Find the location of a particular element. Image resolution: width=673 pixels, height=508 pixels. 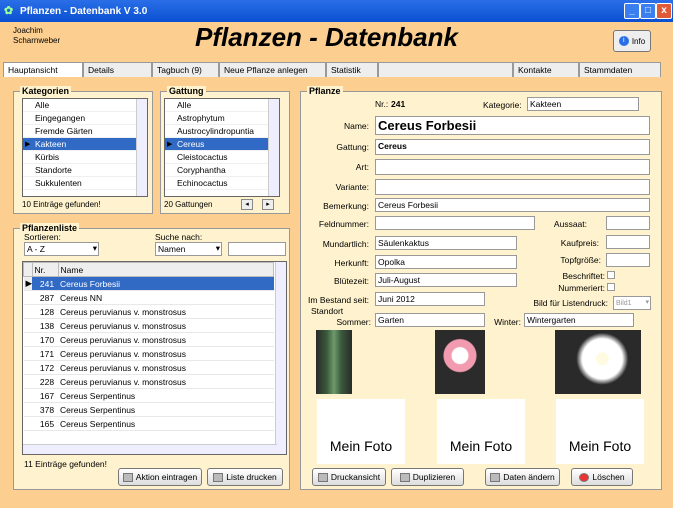

feldnummer-field is located at coordinates (455, 223).